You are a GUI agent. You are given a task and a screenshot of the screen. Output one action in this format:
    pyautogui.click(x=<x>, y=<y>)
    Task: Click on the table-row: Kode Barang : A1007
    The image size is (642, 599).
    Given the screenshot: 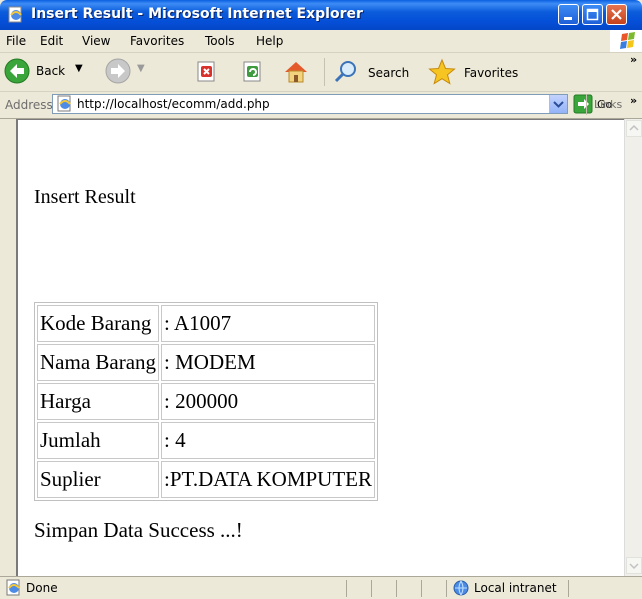 What is the action you would take?
    pyautogui.click(x=206, y=323)
    